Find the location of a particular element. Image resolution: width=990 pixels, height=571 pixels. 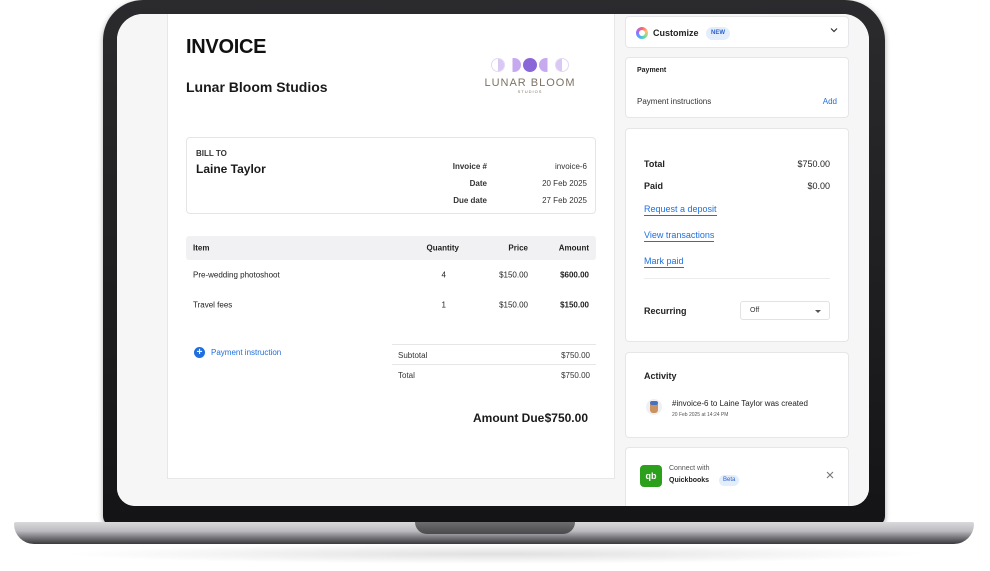

invoice-number-row: Invoice # invoice-6 is located at coordinates (497, 168).